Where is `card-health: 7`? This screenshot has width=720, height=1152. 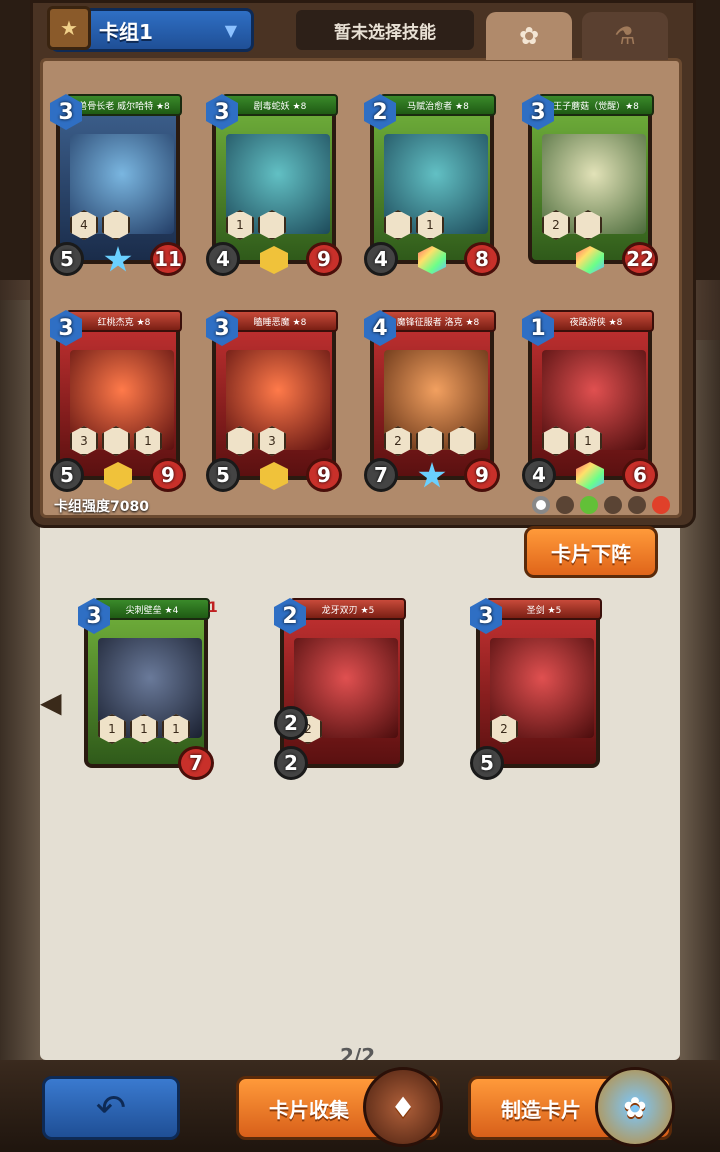 card-health: 7 is located at coordinates (196, 763).